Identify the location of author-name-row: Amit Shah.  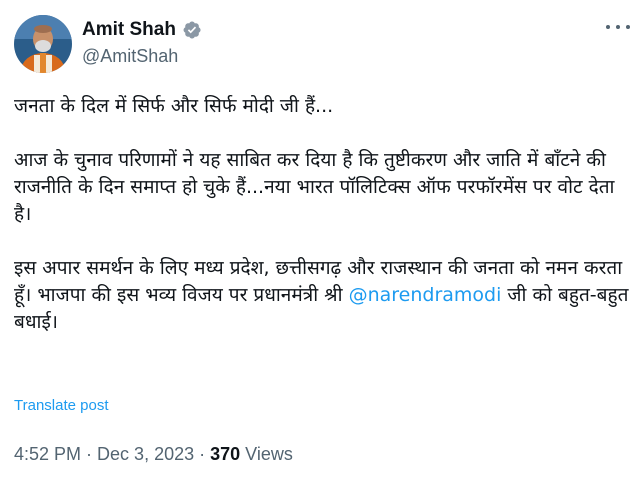
(142, 30).